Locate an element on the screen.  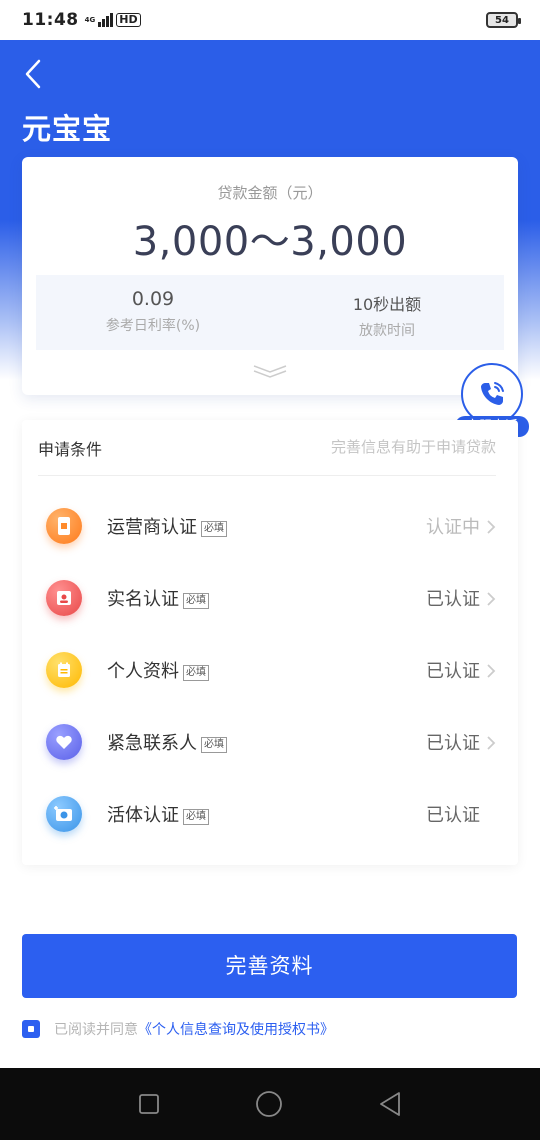
navigation-bar is located at coordinates (270, 1104).